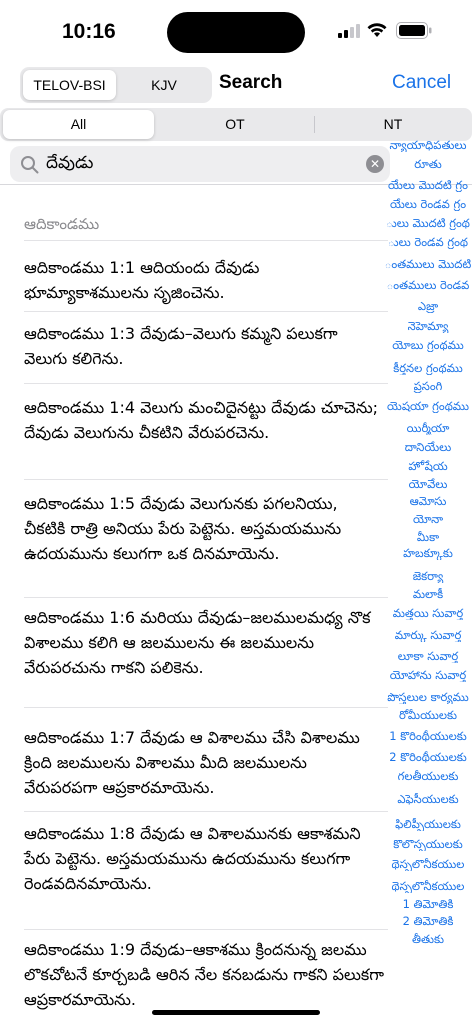  Describe the element at coordinates (428, 501) in the screenshot. I see `book-index-item: ఆమోసు` at that location.